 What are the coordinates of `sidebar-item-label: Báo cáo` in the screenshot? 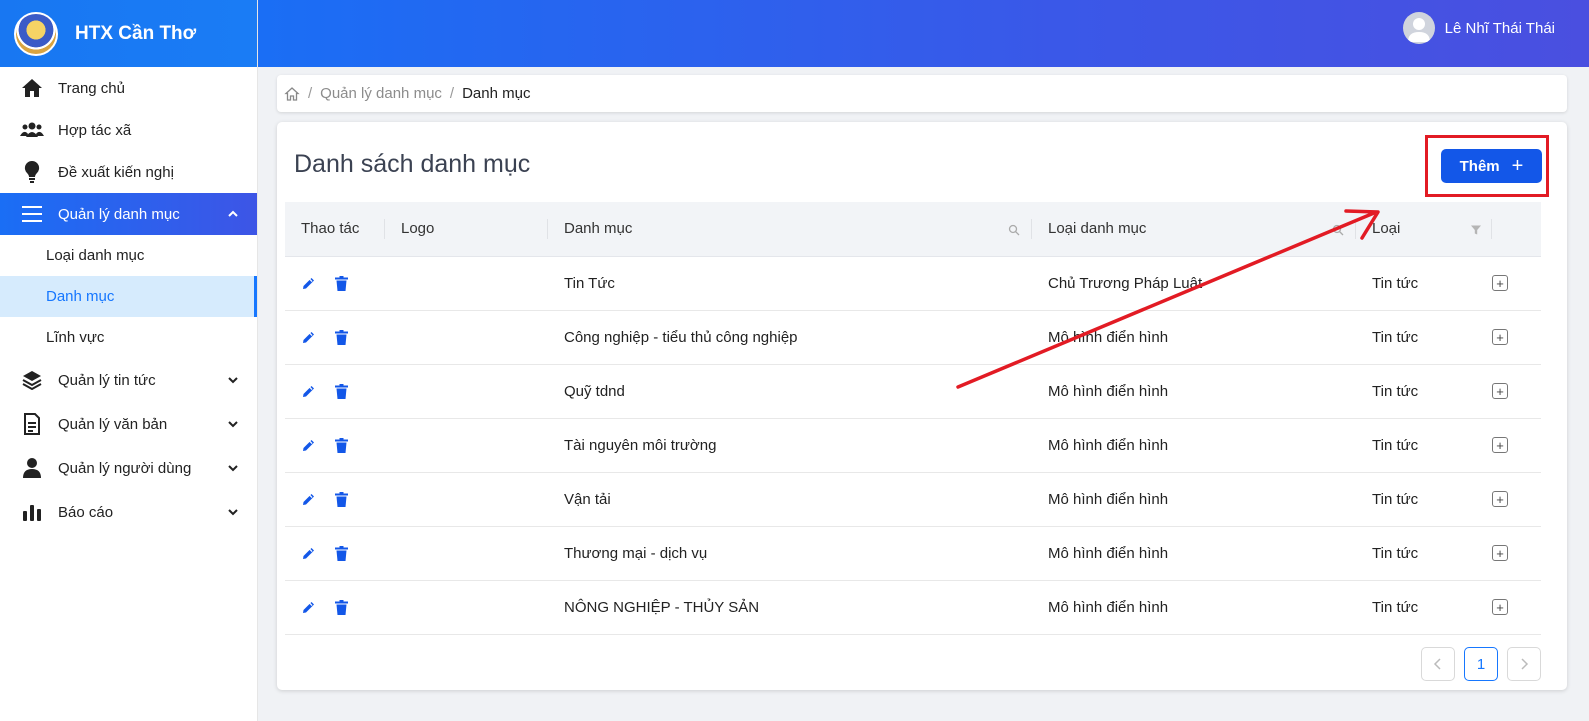 It's located at (86, 512).